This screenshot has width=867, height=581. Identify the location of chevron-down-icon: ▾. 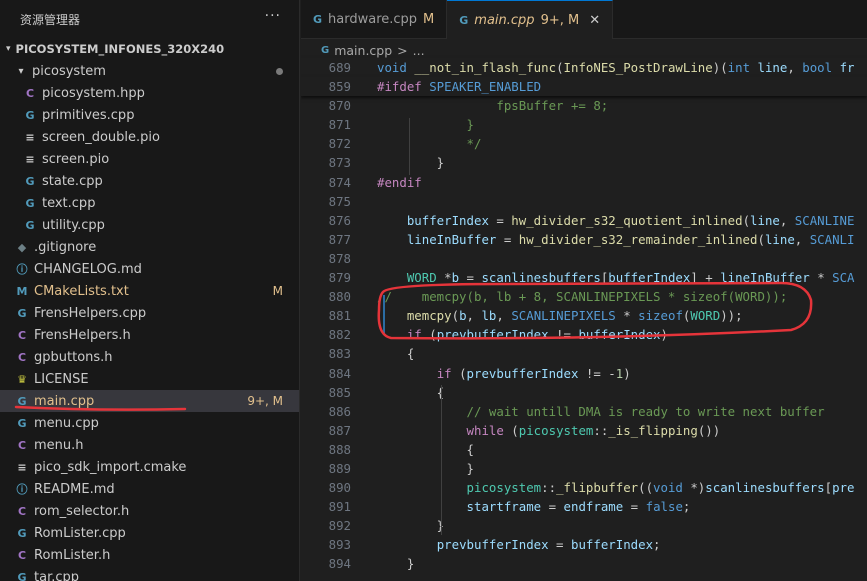
(8, 49).